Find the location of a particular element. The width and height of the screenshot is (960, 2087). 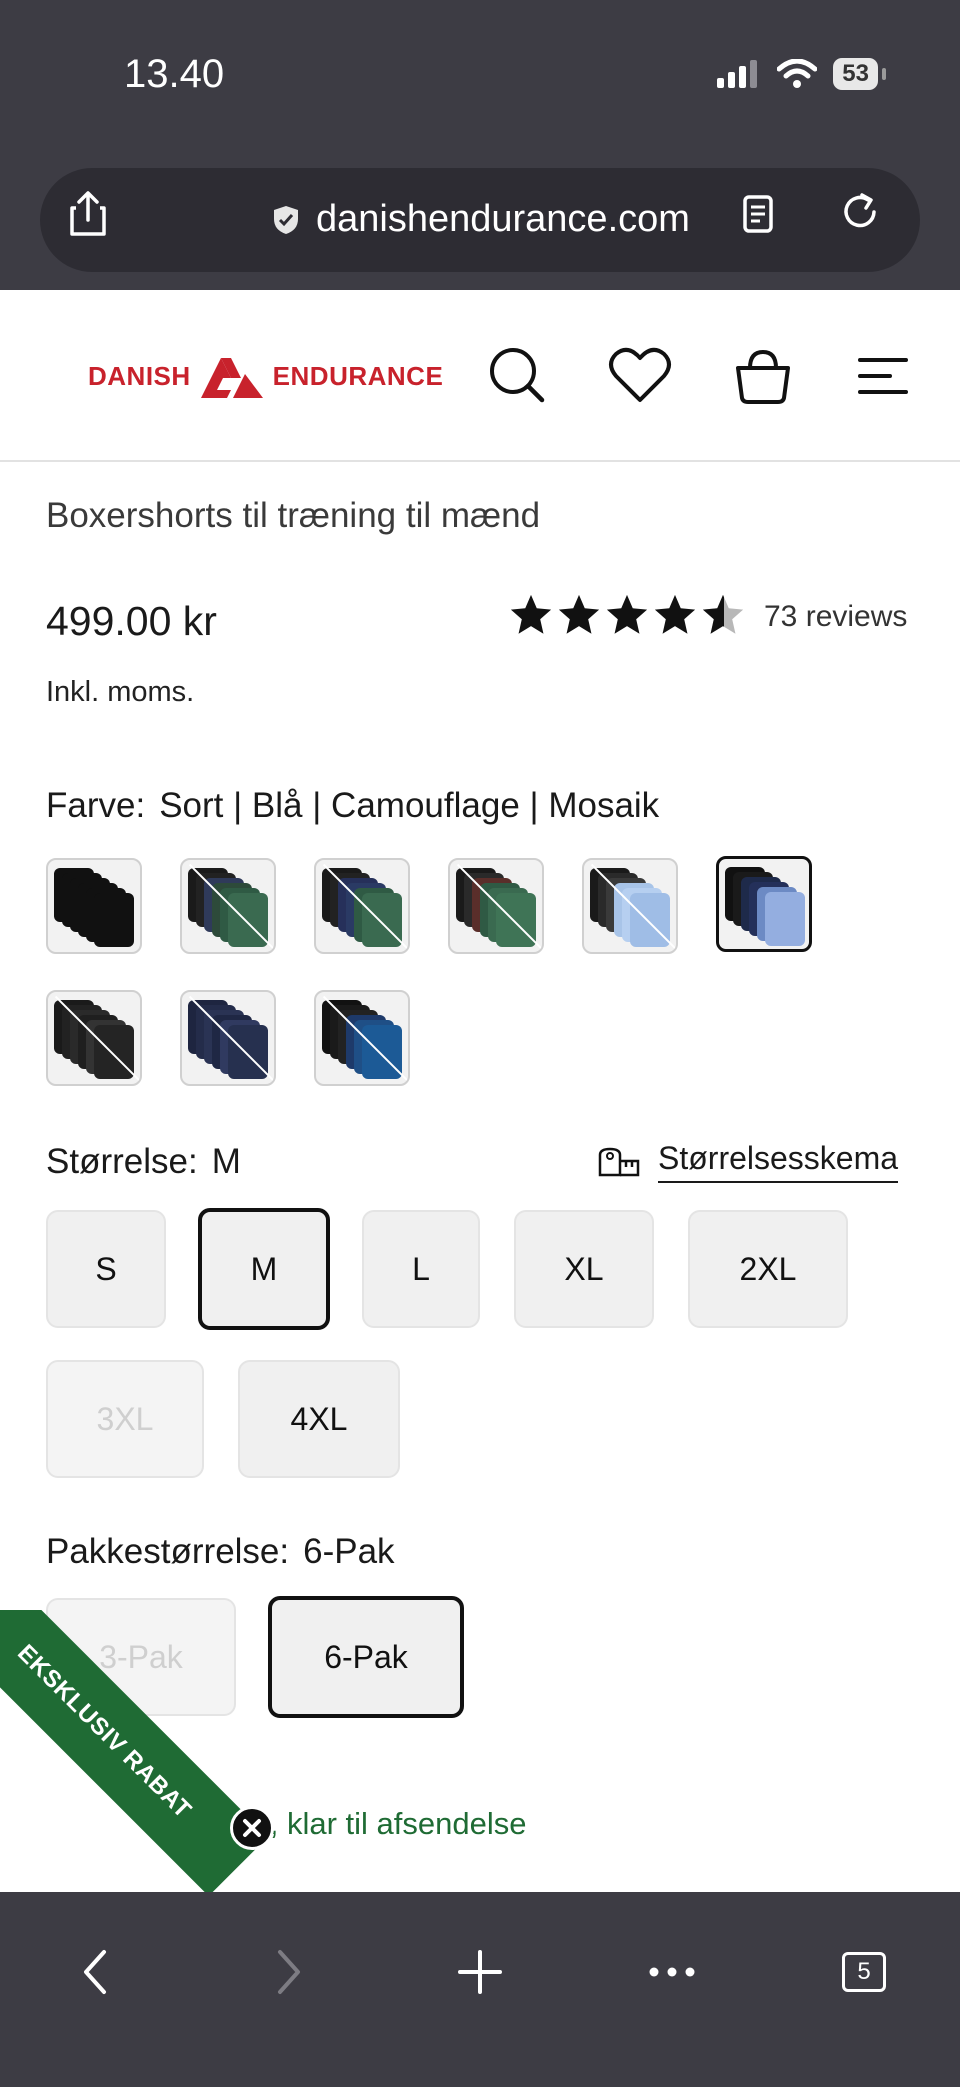

size-option-4xl: 4XL is located at coordinates (319, 1419).